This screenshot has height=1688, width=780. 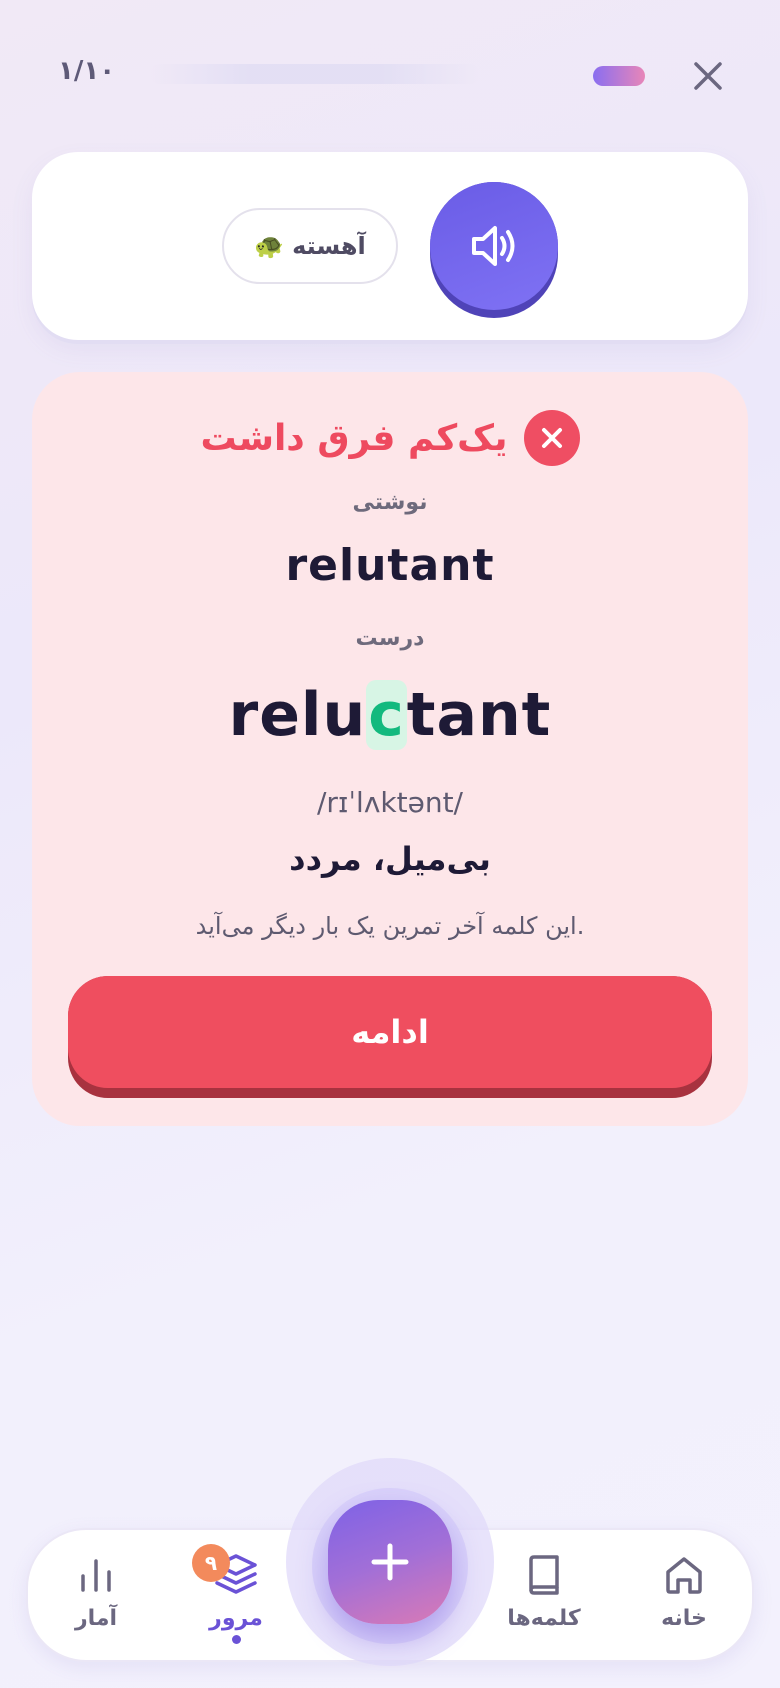 I want to click on nav-home-label: خانه, so click(x=684, y=1618).